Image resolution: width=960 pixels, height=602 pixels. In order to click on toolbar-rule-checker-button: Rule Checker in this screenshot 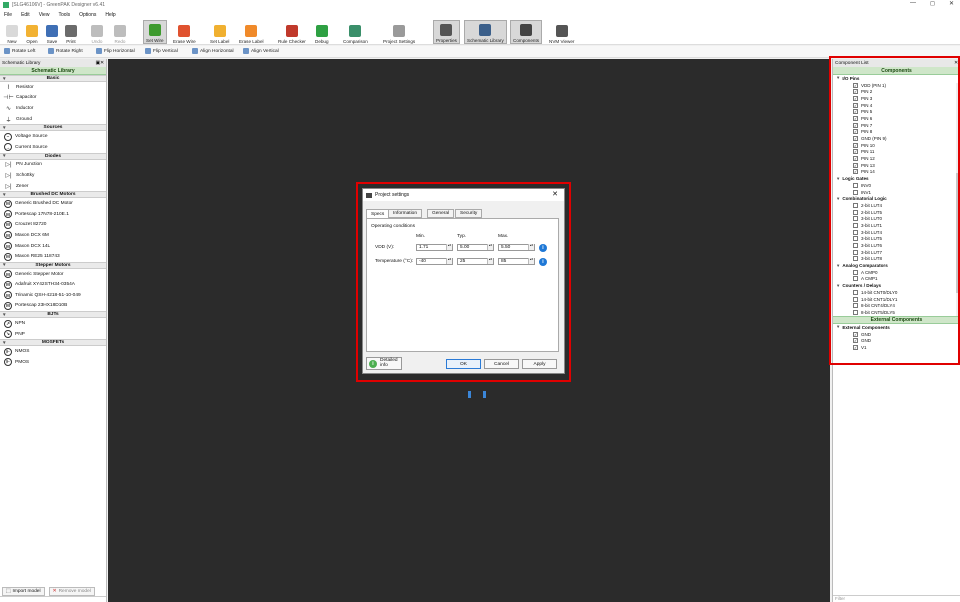, I will do `click(292, 32)`.